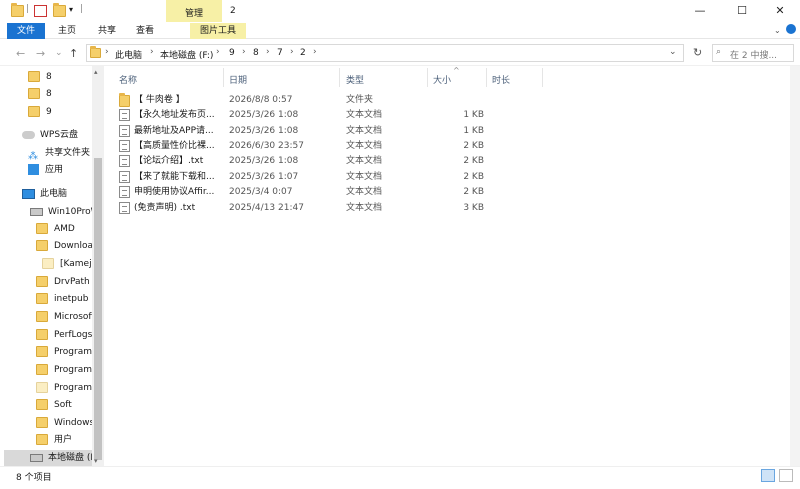 Image resolution: width=800 pixels, height=489 pixels. What do you see at coordinates (360, 100) in the screenshot?
I see `file-type: 文件夹` at bounding box center [360, 100].